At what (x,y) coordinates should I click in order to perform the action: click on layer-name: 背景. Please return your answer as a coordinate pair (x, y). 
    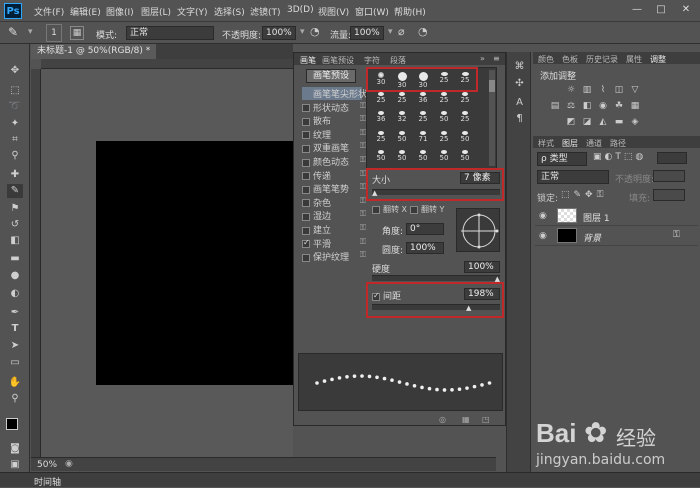
    Looking at the image, I should click on (592, 237).